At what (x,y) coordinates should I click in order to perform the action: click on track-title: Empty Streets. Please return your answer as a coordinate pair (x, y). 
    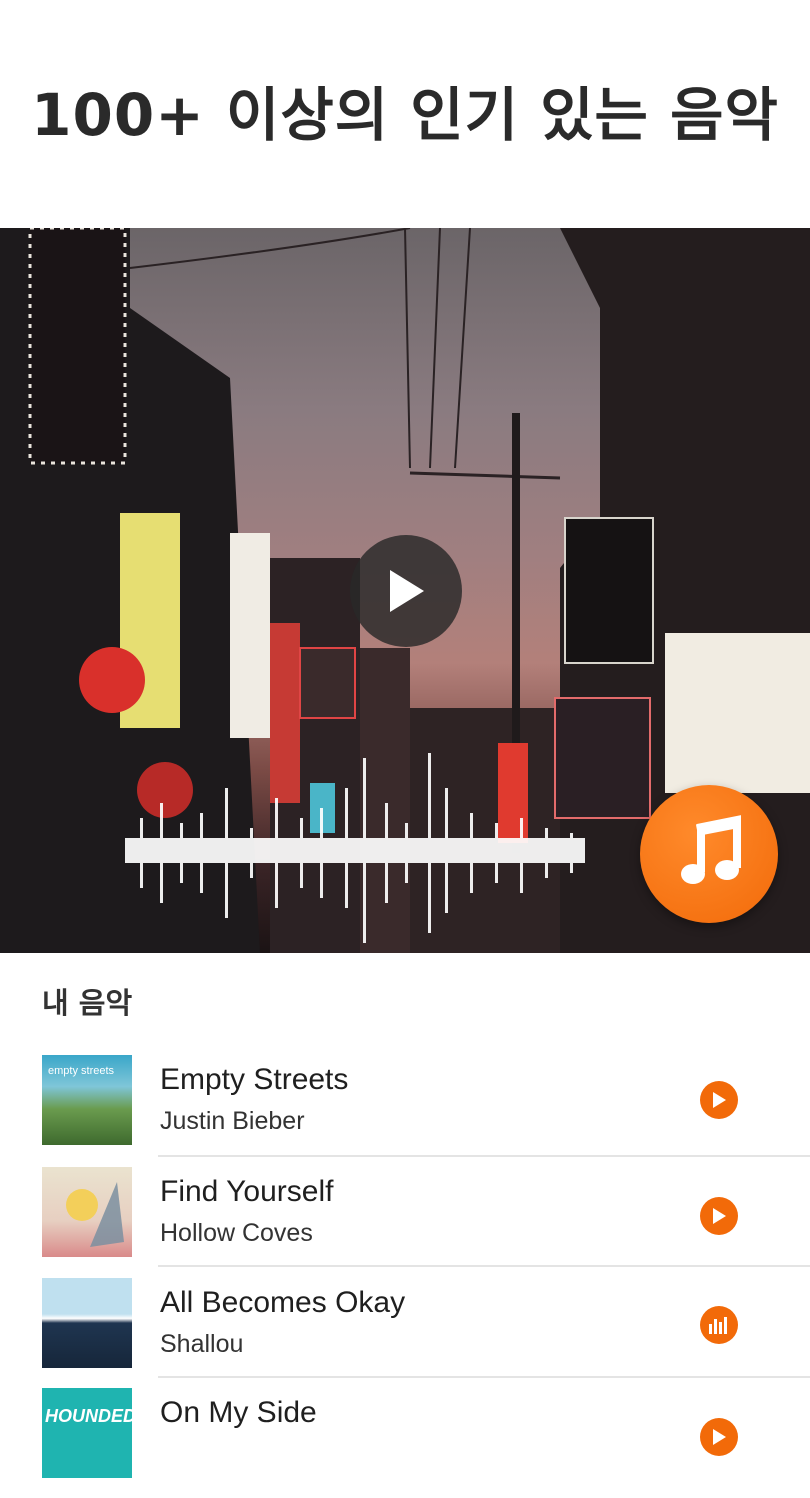
    Looking at the image, I should click on (254, 1079).